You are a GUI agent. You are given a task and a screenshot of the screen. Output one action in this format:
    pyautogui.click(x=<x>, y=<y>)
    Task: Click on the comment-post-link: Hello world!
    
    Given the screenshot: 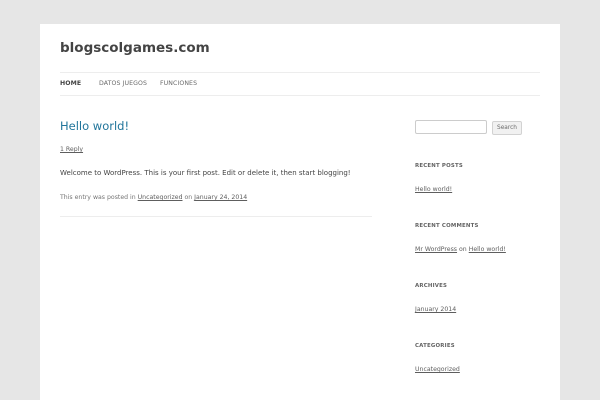 What is the action you would take?
    pyautogui.click(x=487, y=249)
    